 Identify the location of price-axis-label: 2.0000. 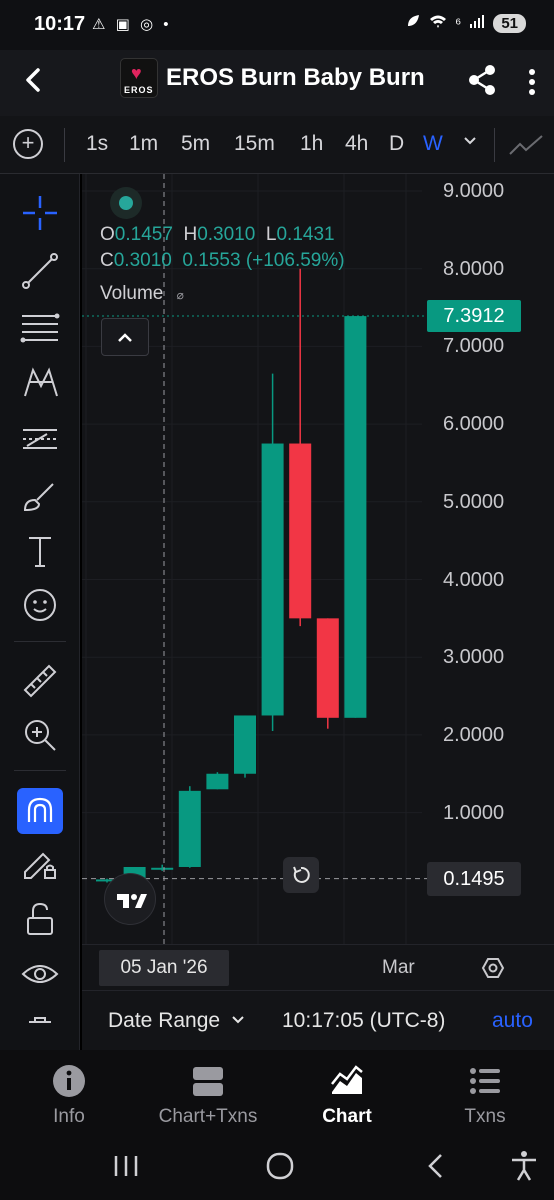
(474, 734).